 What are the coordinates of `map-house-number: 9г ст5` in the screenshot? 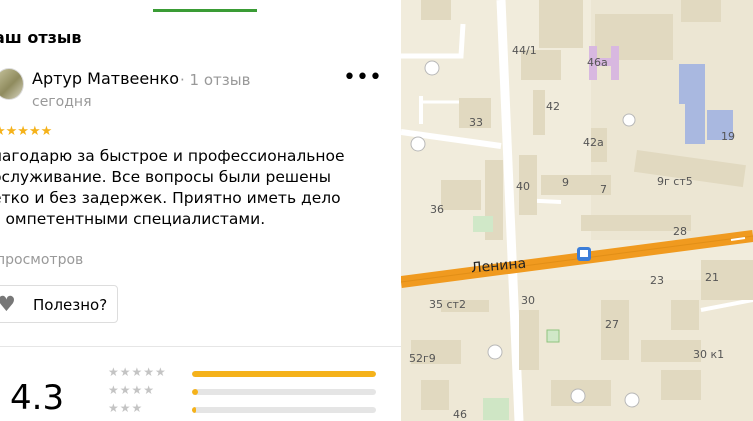 It's located at (675, 181).